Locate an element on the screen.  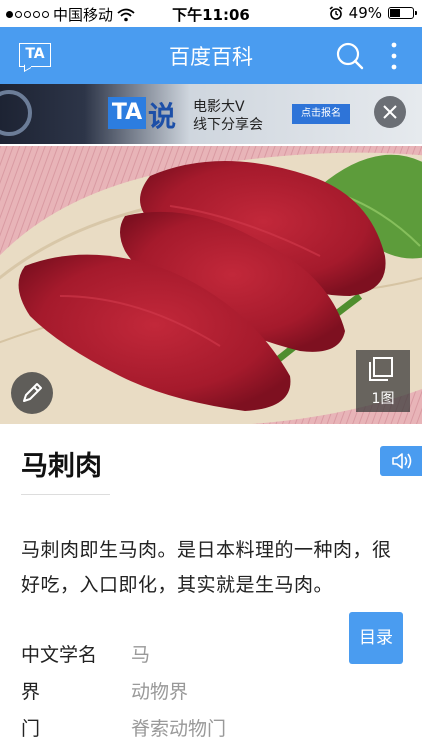
speaker-icon is located at coordinates (402, 461).